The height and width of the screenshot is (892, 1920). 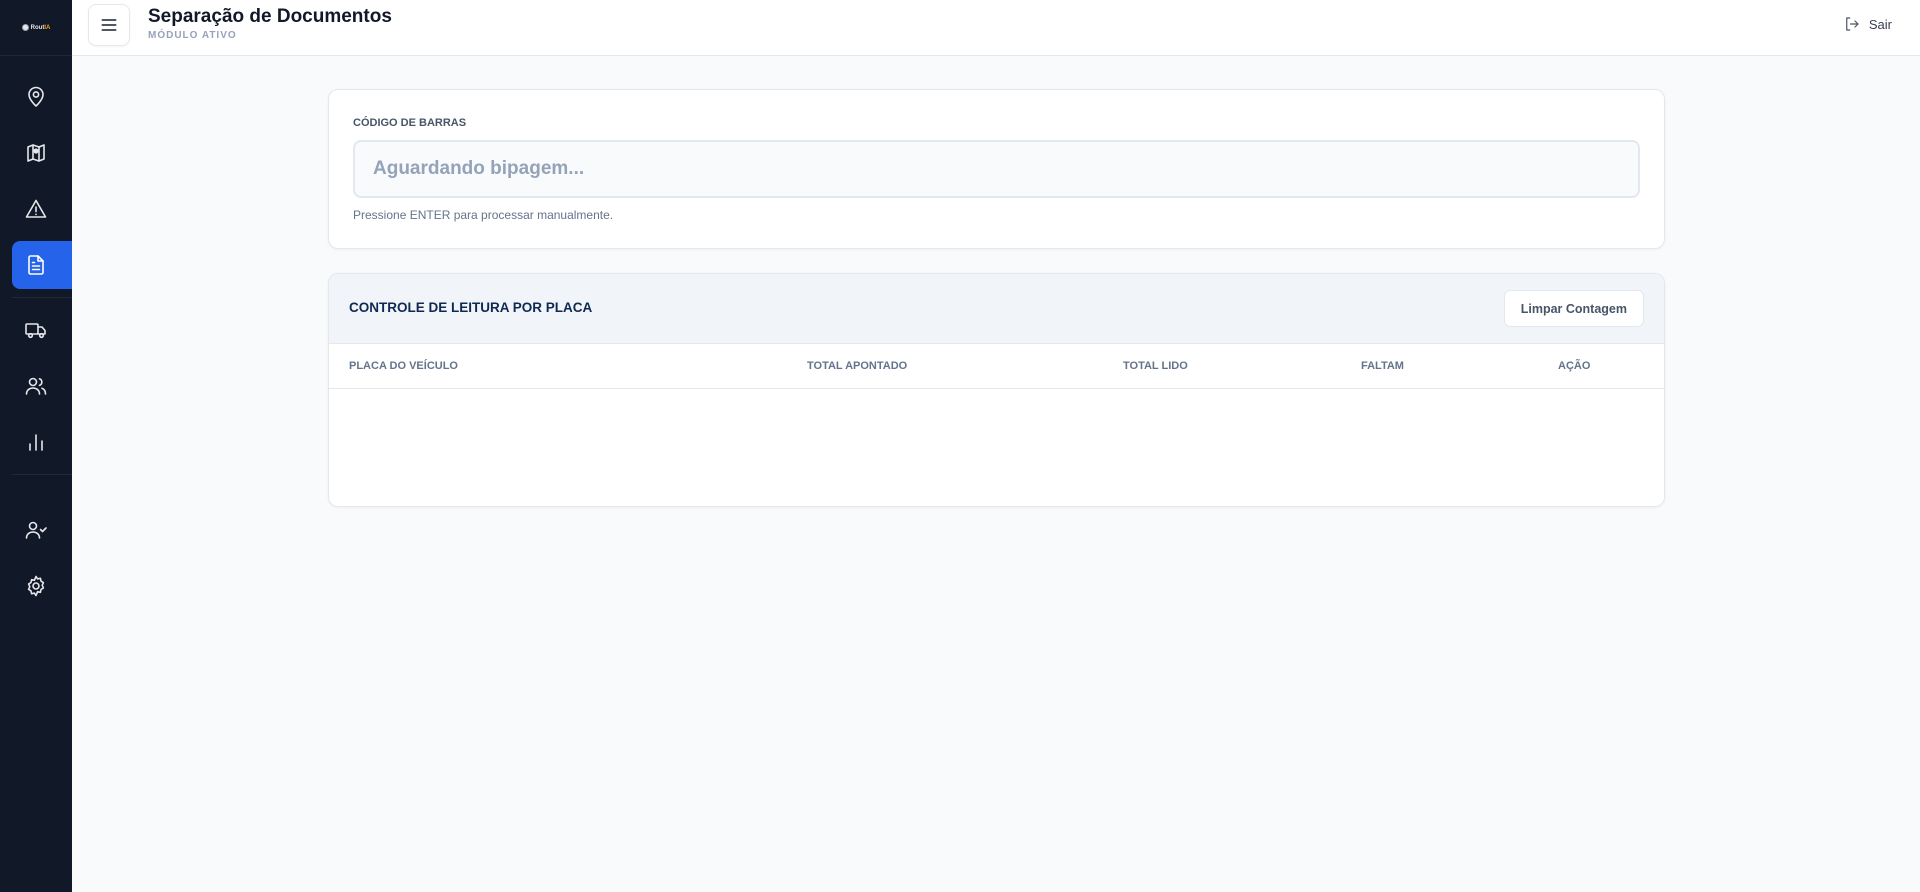 I want to click on hamburger-icon, so click(x=109, y=25).